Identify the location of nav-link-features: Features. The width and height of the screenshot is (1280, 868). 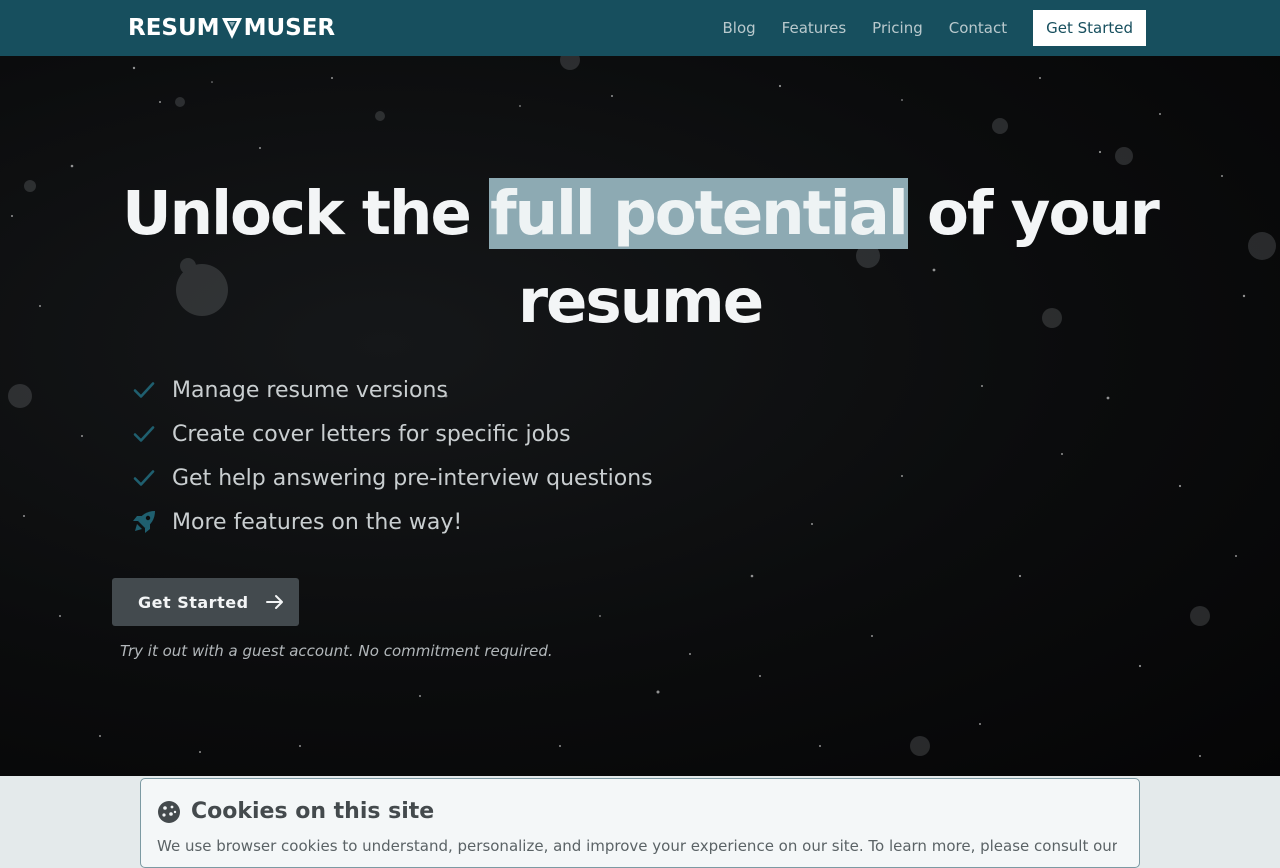
(814, 28).